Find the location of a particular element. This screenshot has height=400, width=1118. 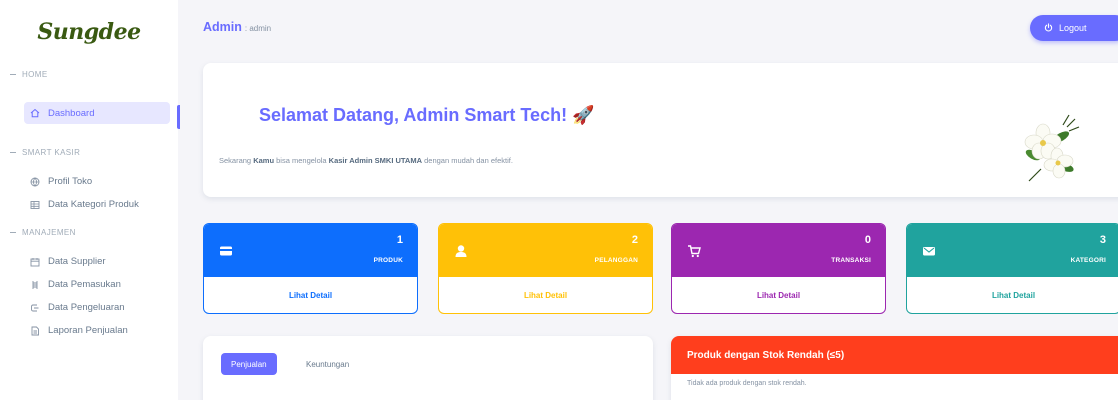

sidebar-item-laporan-penjualan: Laporan Penjualan is located at coordinates (89, 330).